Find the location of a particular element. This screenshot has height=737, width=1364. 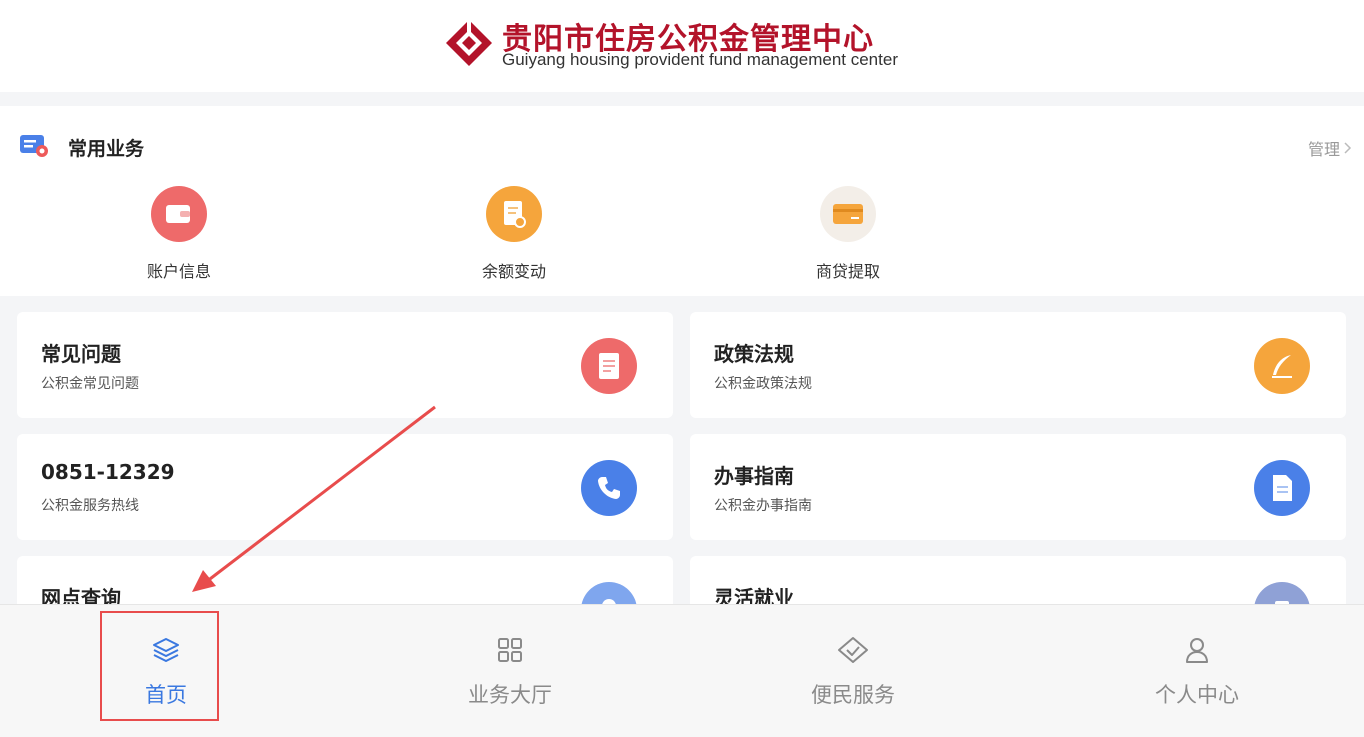

business-card-icon is located at coordinates (34, 146).